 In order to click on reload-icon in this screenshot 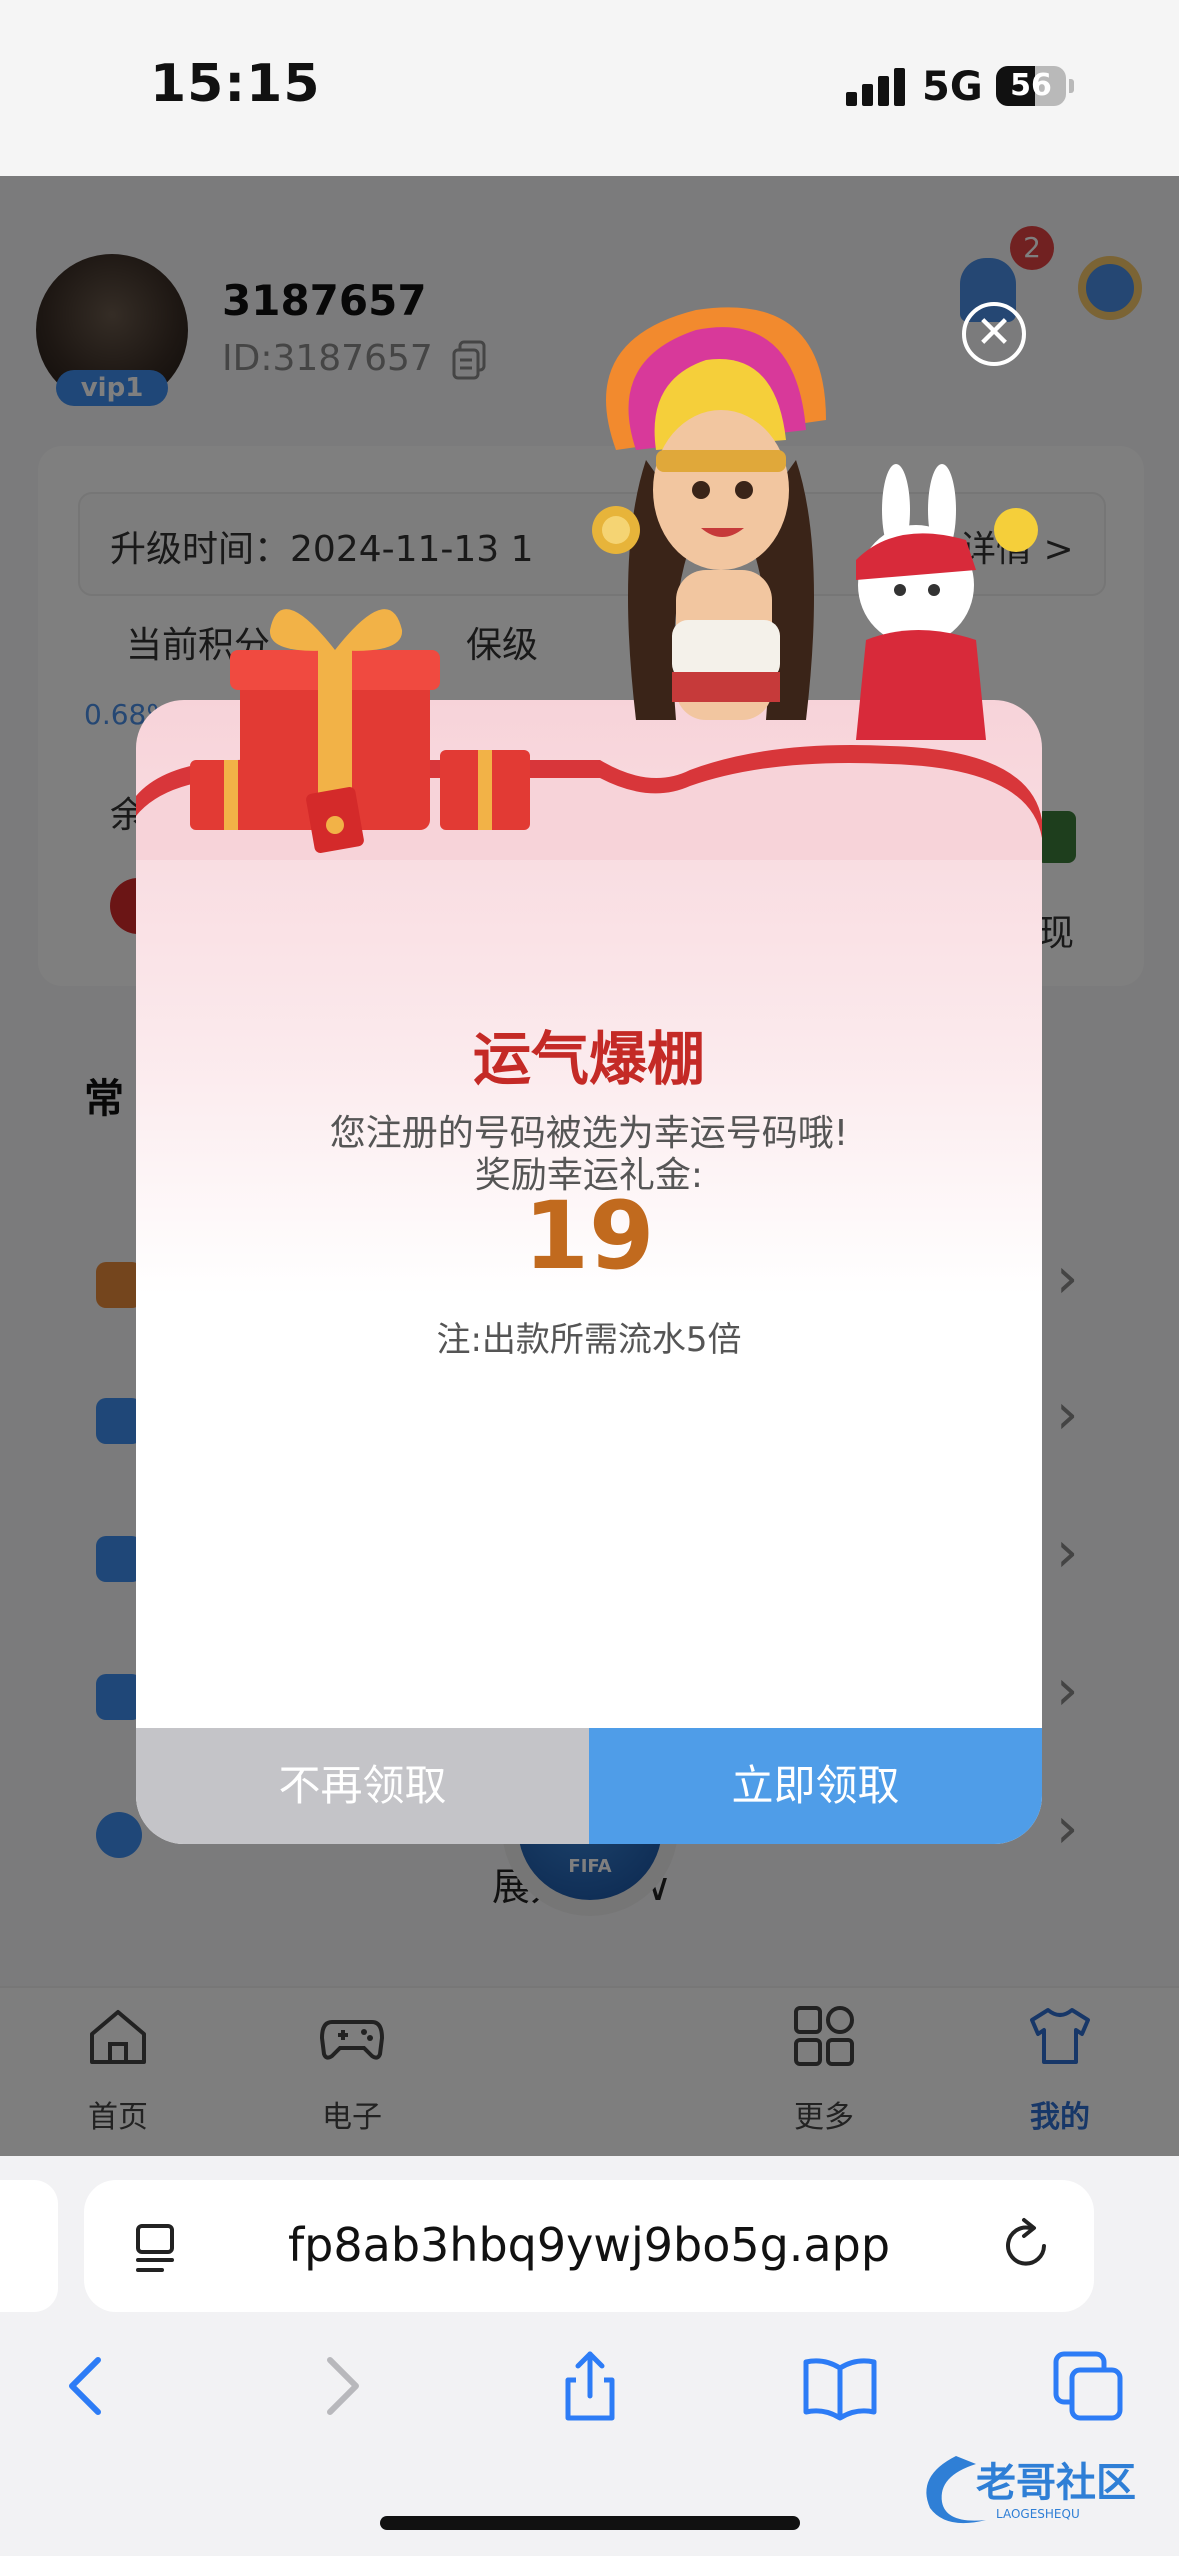, I will do `click(1028, 2246)`.